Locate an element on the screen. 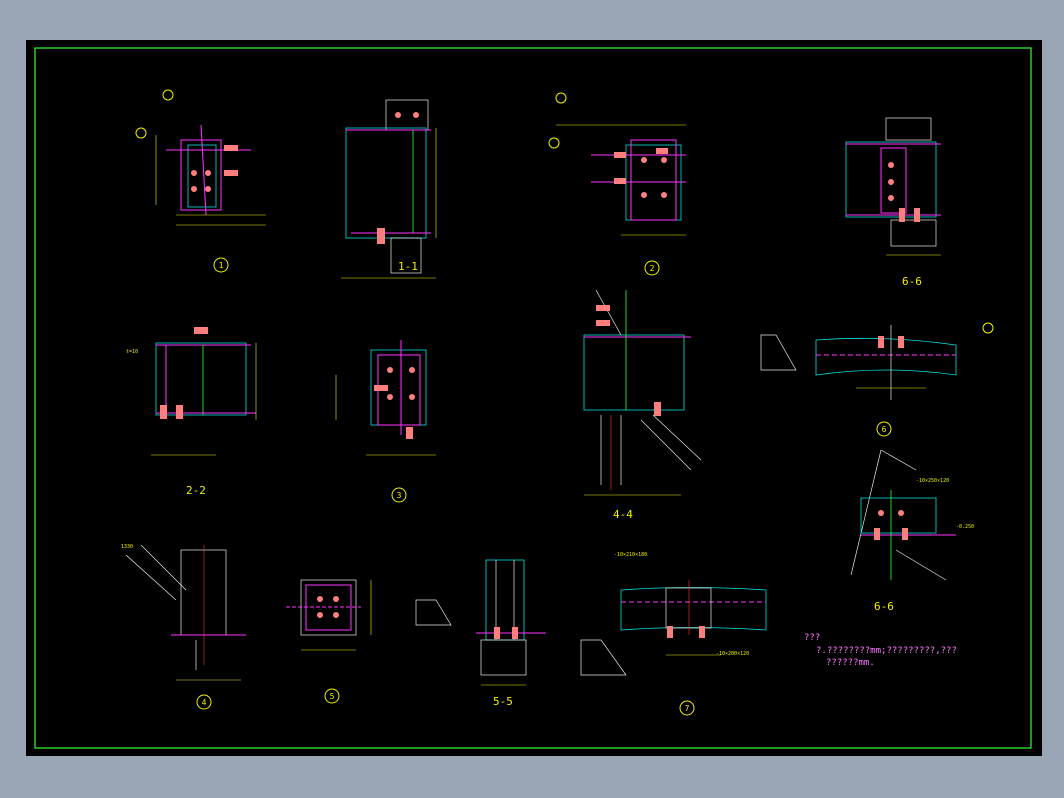 This screenshot has height=798, width=1064. label-section-6-6: 6-6 is located at coordinates (884, 606).